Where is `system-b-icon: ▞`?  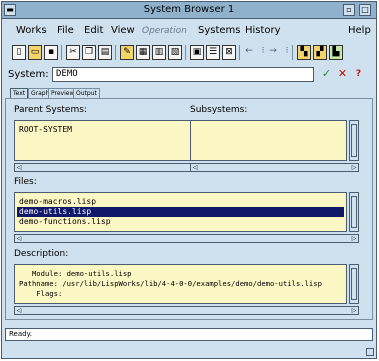 system-b-icon: ▞ is located at coordinates (320, 52).